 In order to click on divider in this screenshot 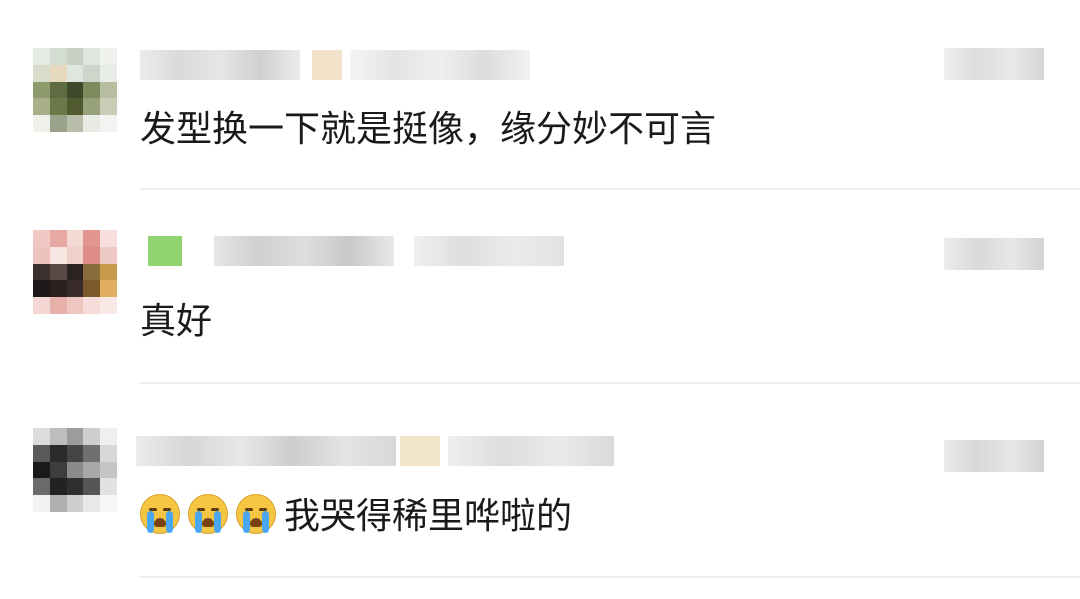, I will do `click(610, 577)`.